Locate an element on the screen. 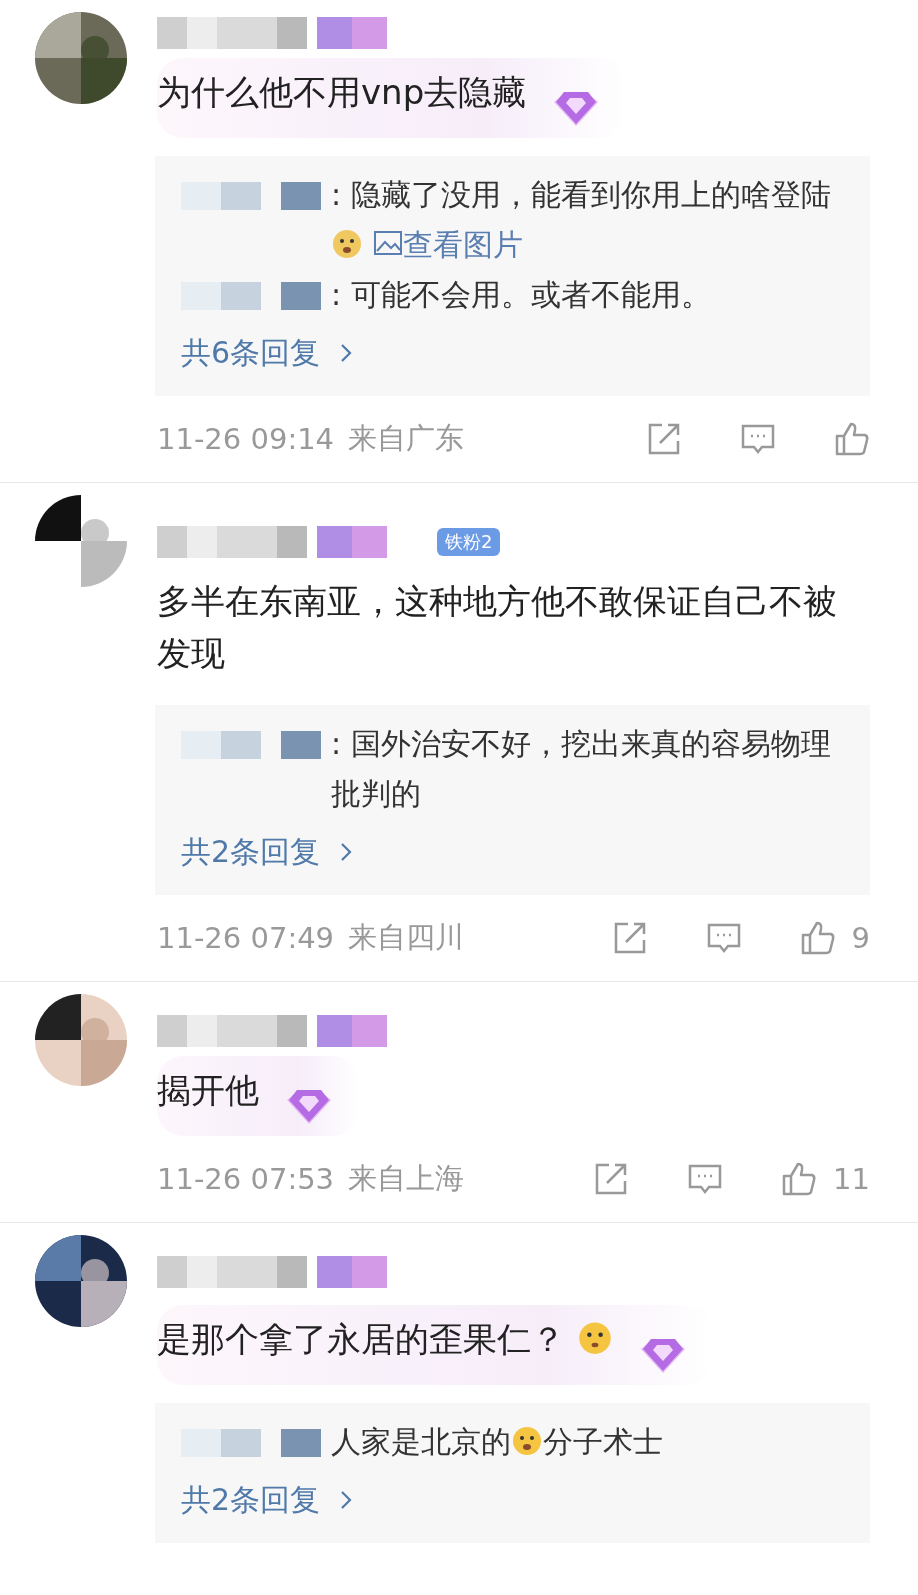 This screenshot has width=918, height=1595. share-icon is located at coordinates (664, 439).